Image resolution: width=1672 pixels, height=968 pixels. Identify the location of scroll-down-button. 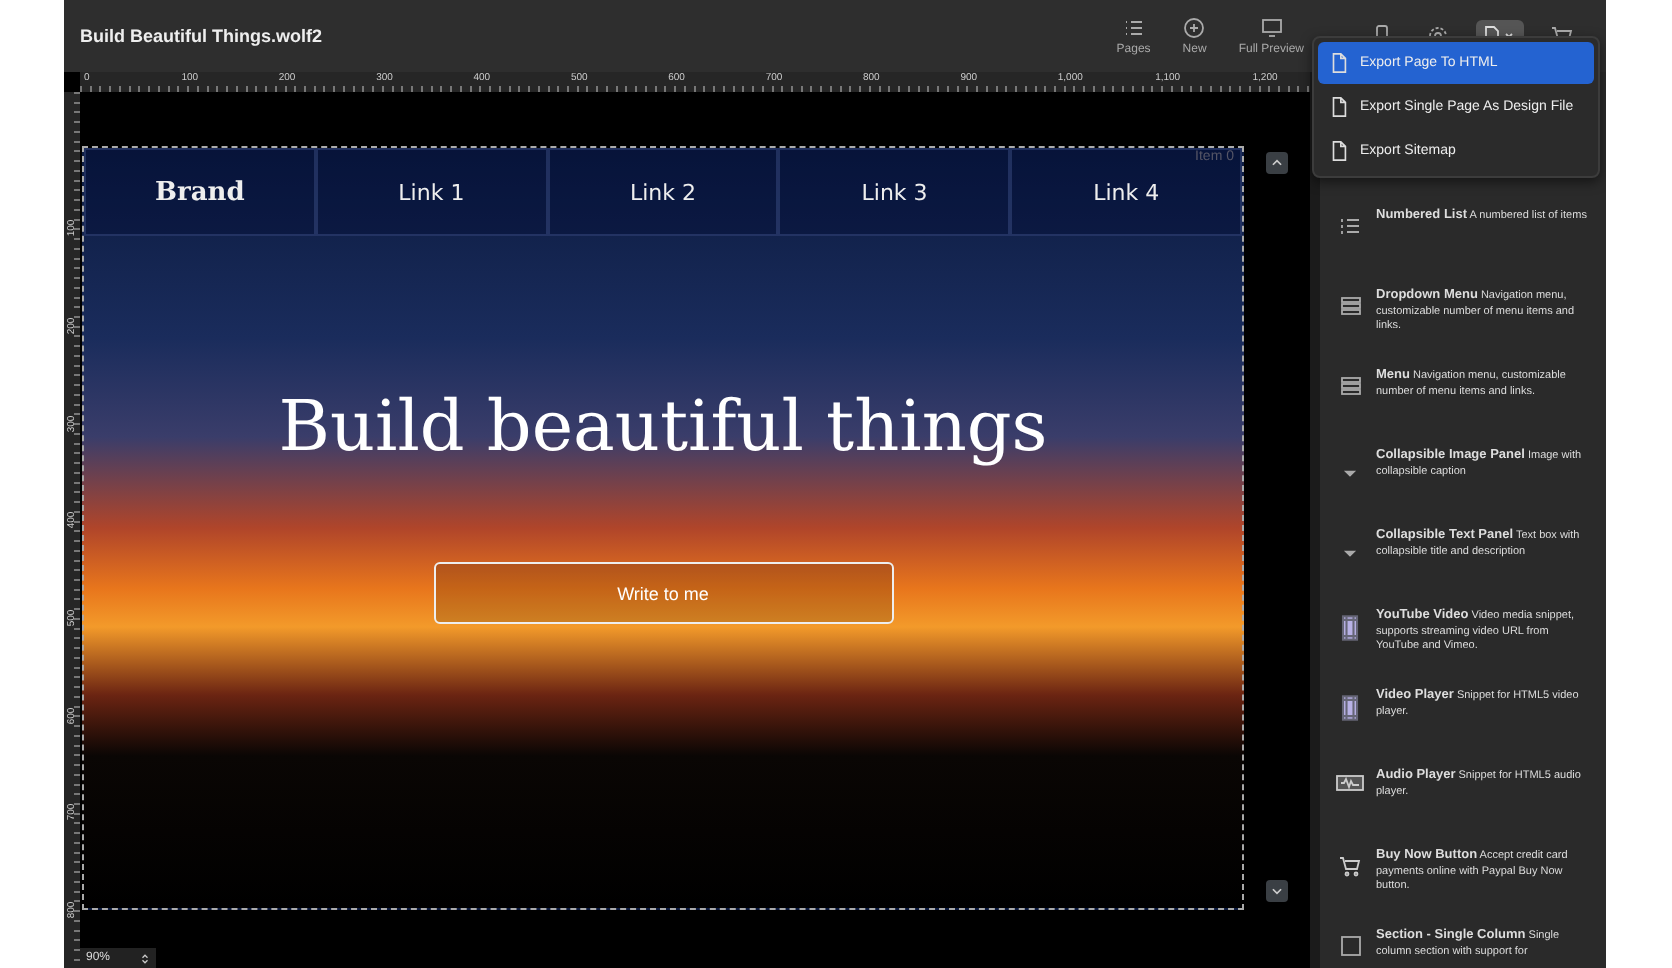
(1277, 891).